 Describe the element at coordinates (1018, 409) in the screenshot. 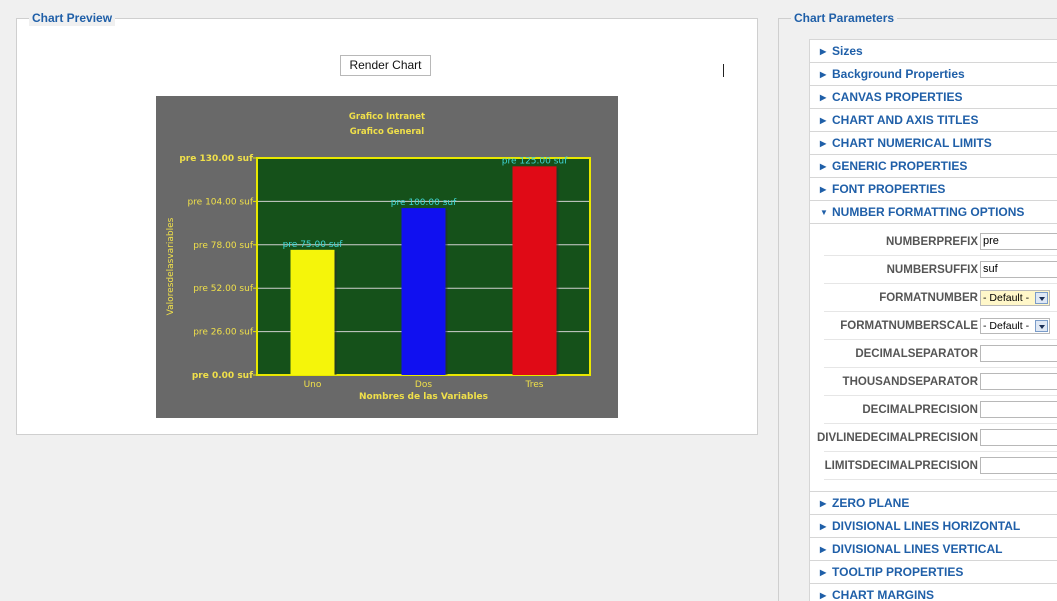

I see `decimalprecision-input` at that location.